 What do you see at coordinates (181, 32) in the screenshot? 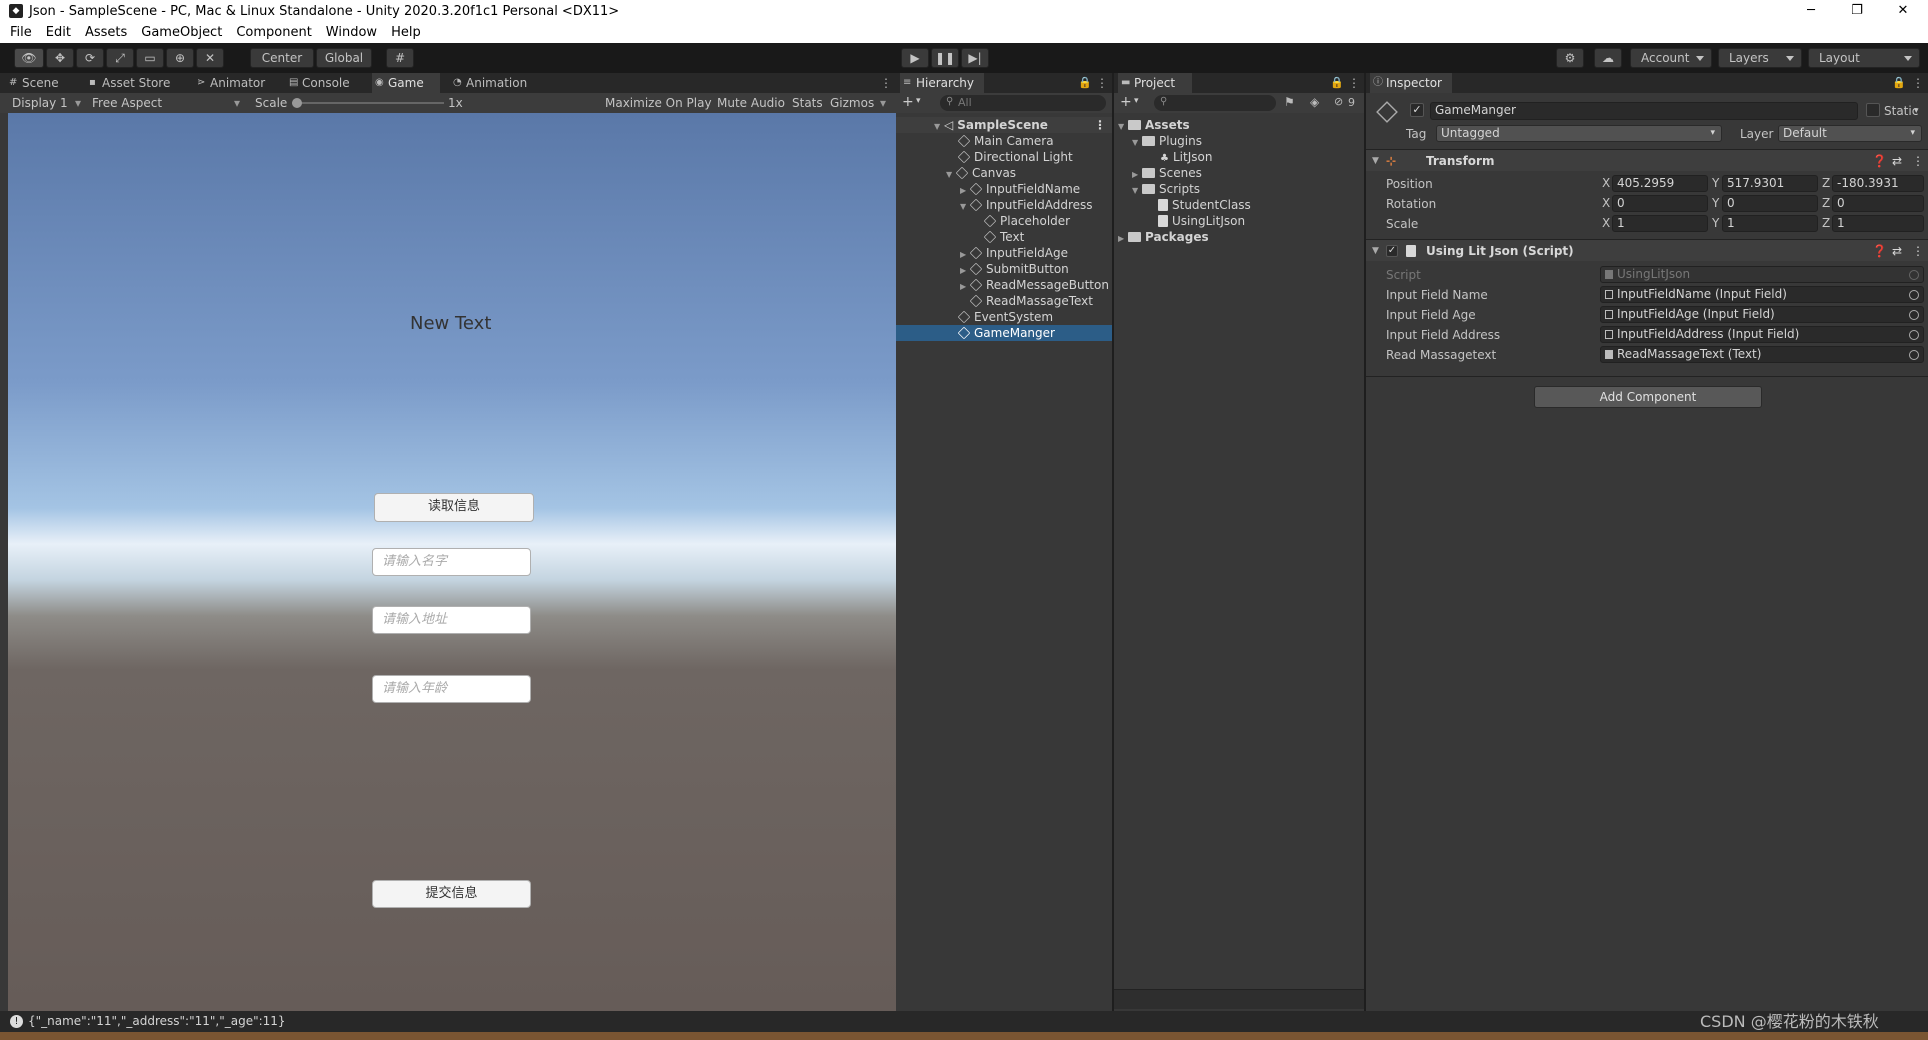
I see `menu-gameobject: GameObject` at bounding box center [181, 32].